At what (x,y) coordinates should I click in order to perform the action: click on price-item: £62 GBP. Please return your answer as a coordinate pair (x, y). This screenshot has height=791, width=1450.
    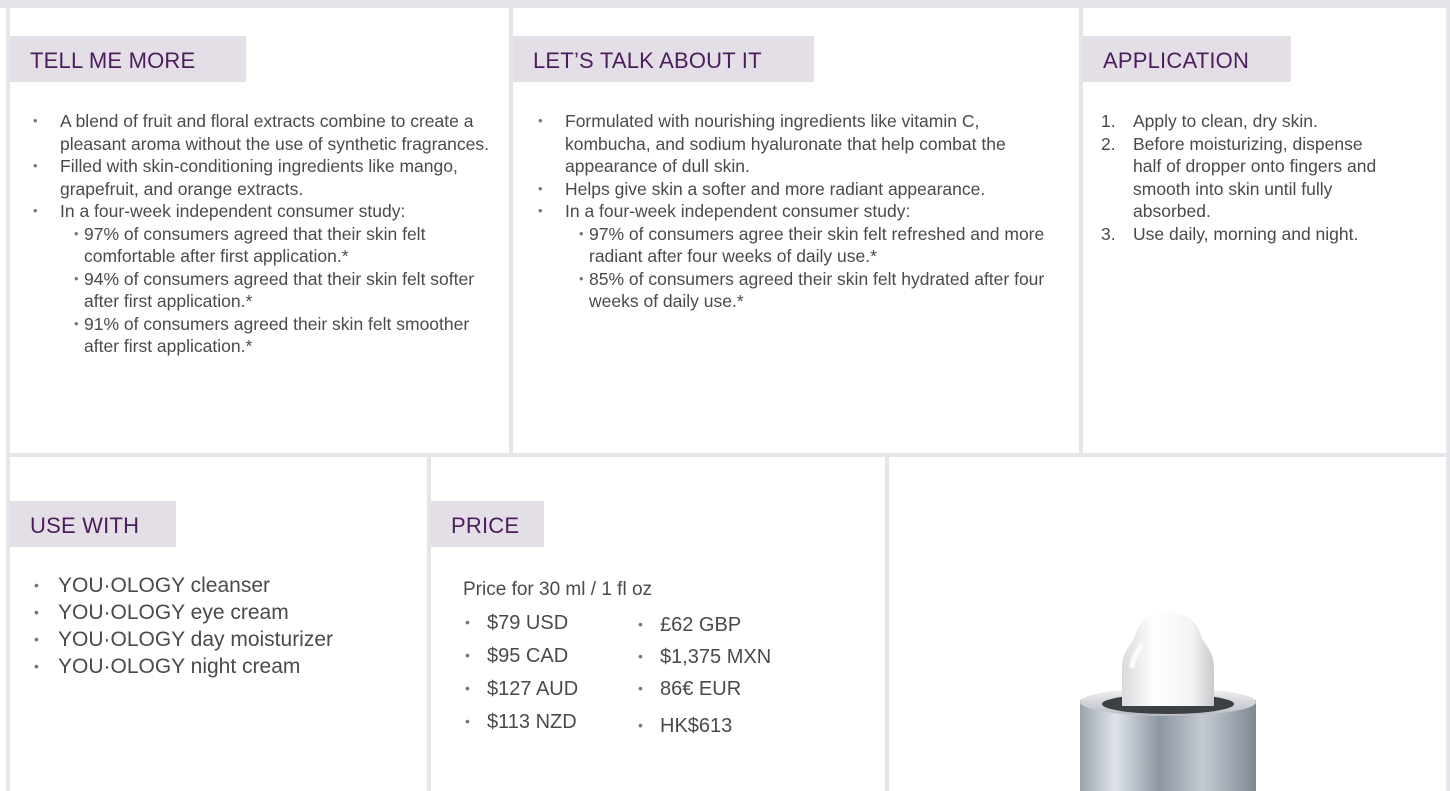
    Looking at the image, I should click on (736, 630).